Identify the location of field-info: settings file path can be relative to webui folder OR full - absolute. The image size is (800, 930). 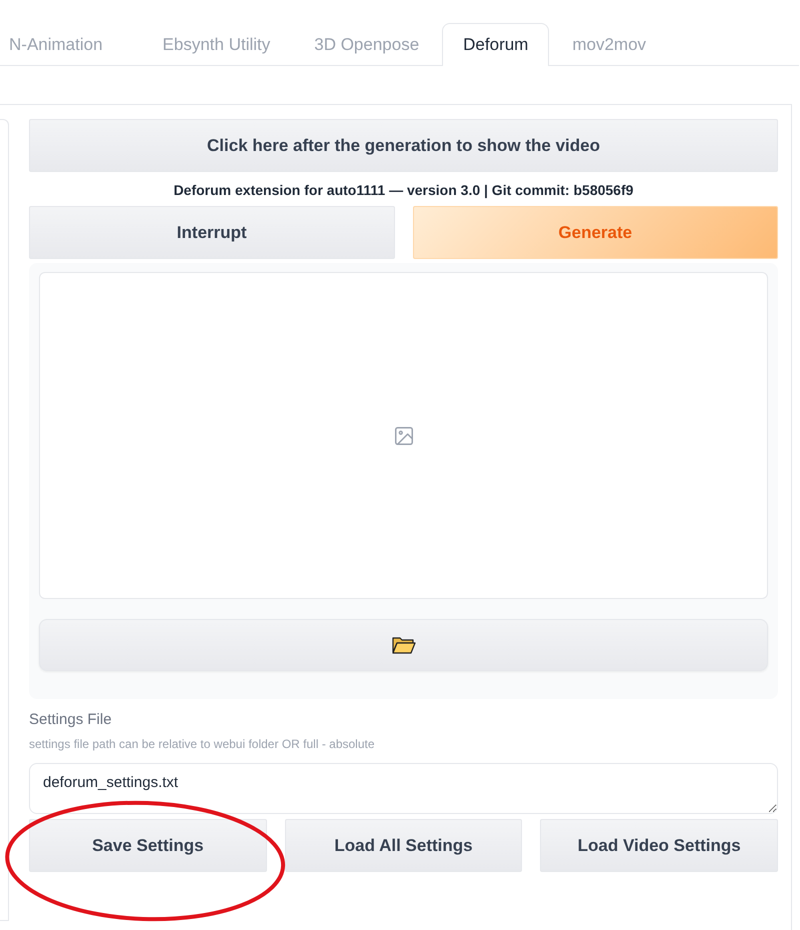
(202, 744).